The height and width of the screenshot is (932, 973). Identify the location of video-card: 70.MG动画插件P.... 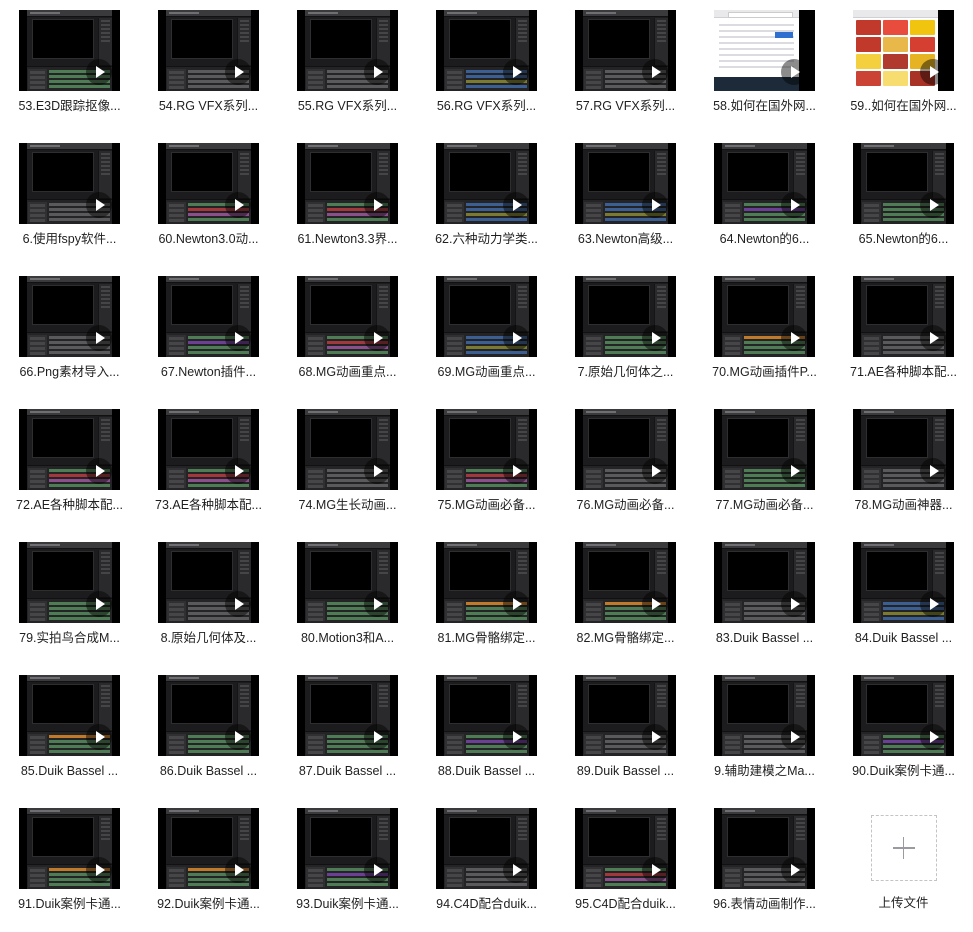
(764, 342).